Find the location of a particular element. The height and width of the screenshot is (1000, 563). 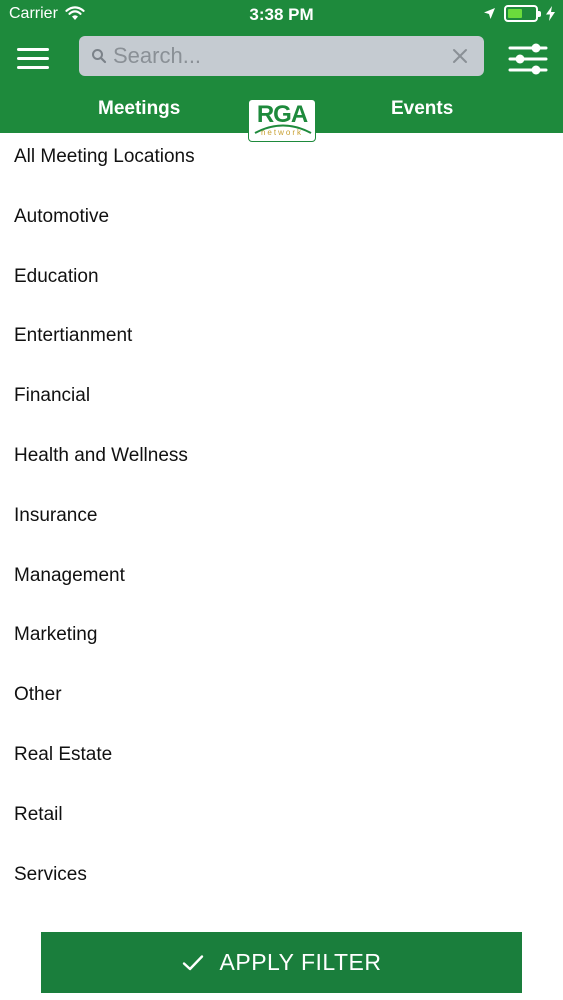

checkmark-icon is located at coordinates (192, 962).